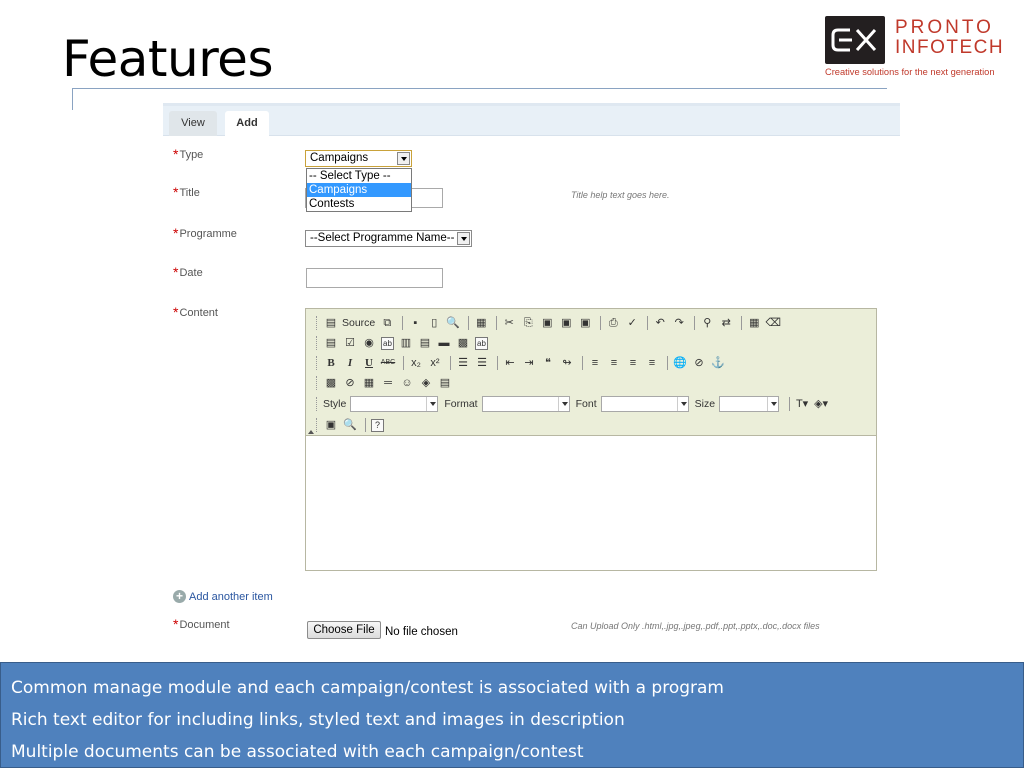 The image size is (1024, 768). I want to click on plus-icon: +, so click(179, 596).